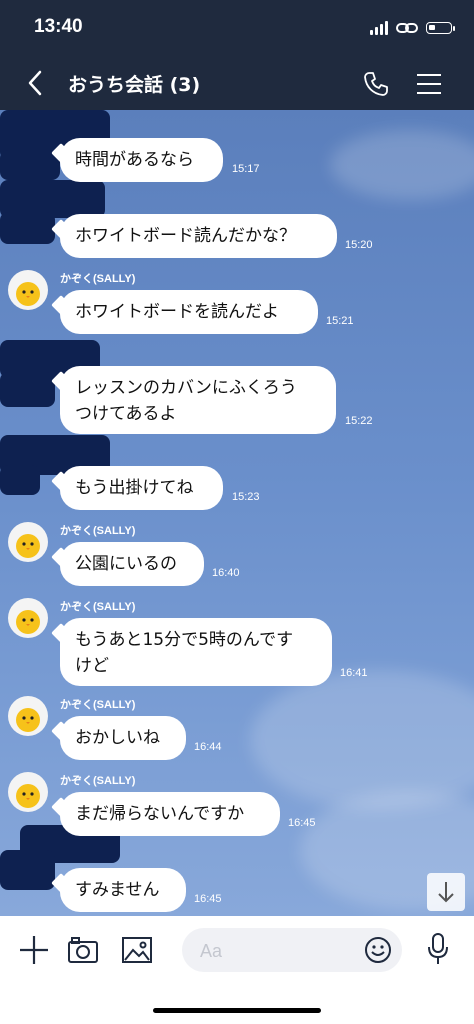 The image size is (474, 1024). I want to click on status-icons, so click(412, 28).